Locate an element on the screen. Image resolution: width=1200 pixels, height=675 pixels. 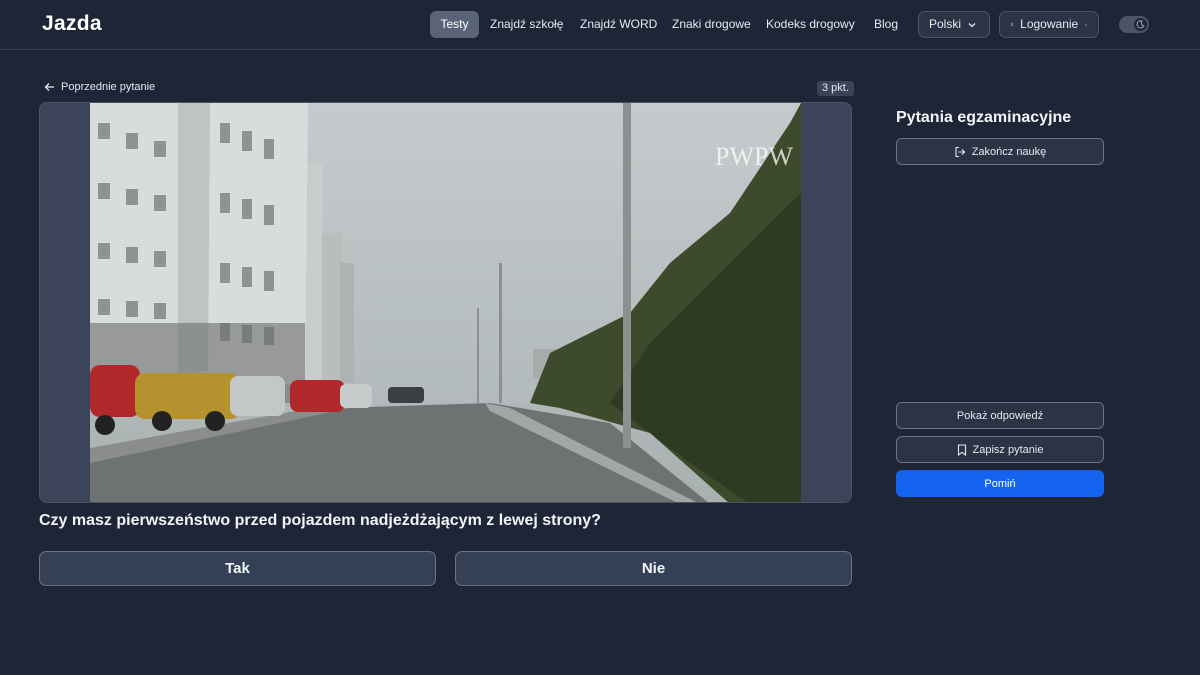
bookmark-icon is located at coordinates (961, 449).